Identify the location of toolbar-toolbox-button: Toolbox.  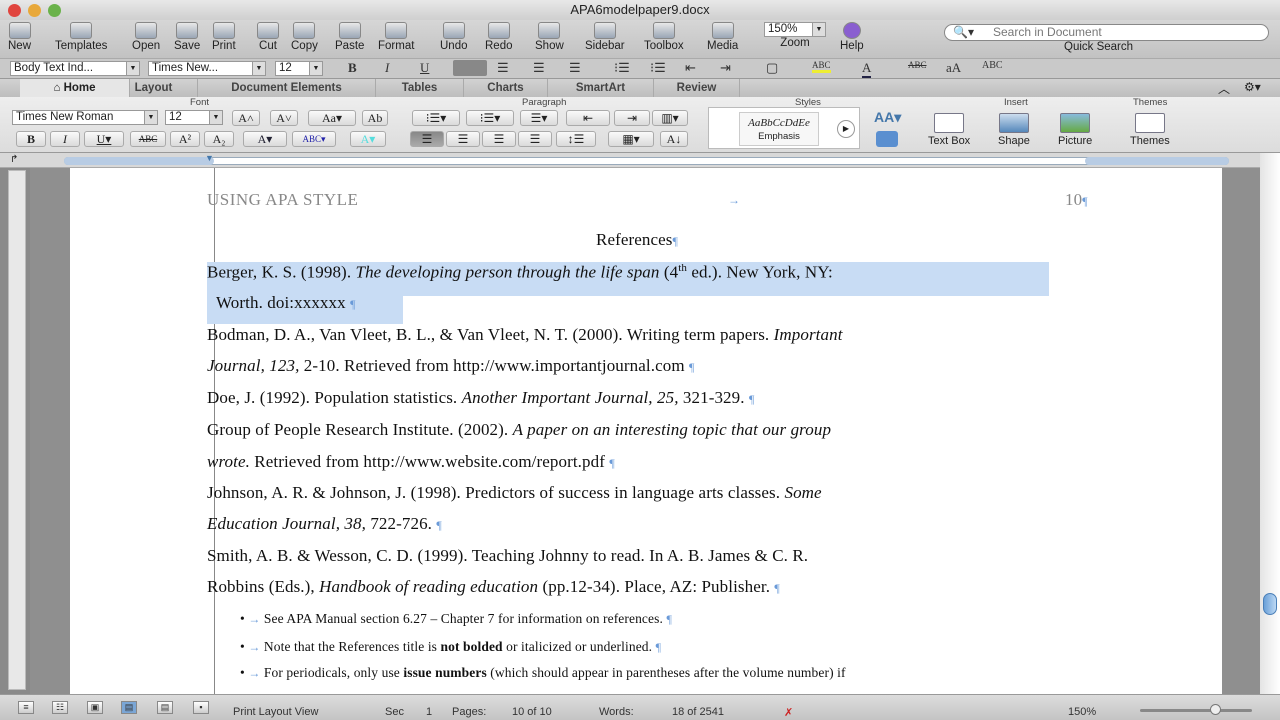
(664, 37).